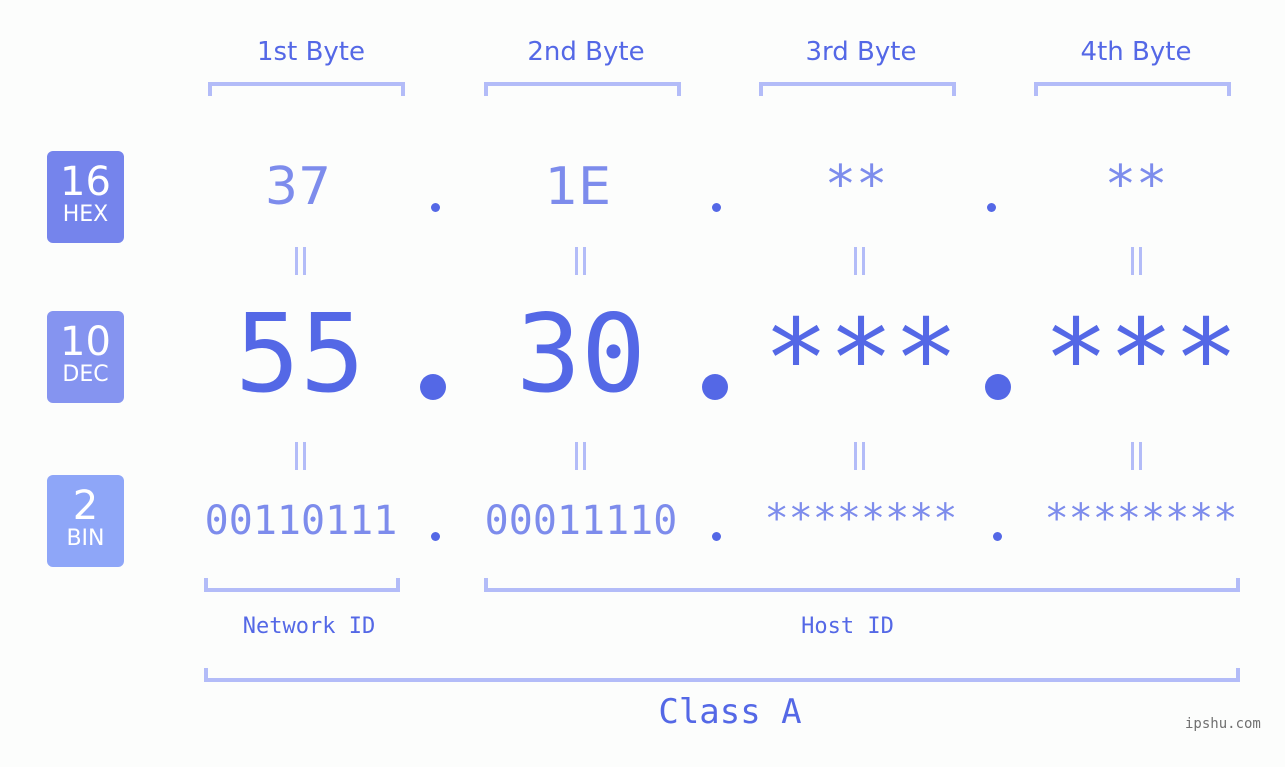 The height and width of the screenshot is (767, 1285). I want to click on class-label: Class A, so click(730, 712).